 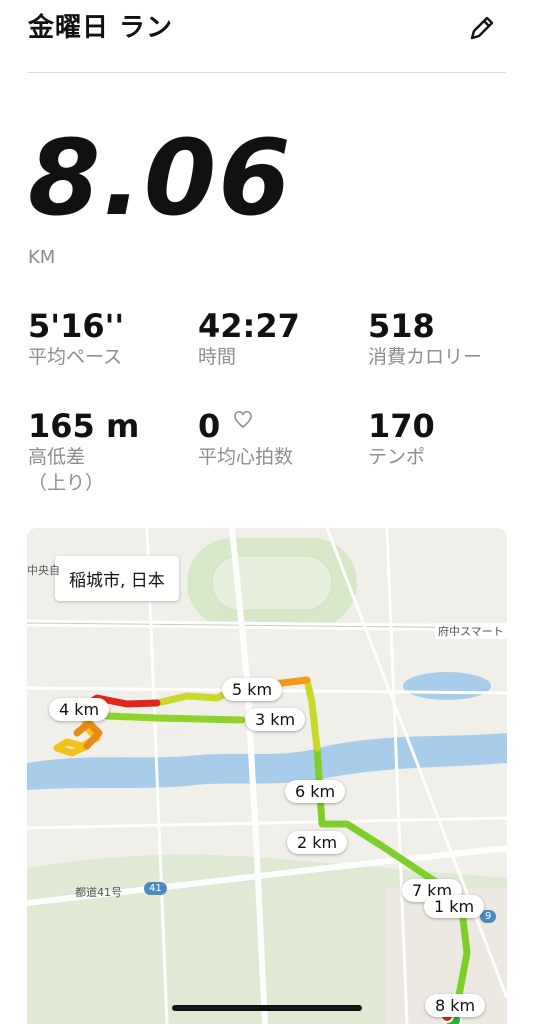 I want to click on stadium-track, so click(x=272, y=583).